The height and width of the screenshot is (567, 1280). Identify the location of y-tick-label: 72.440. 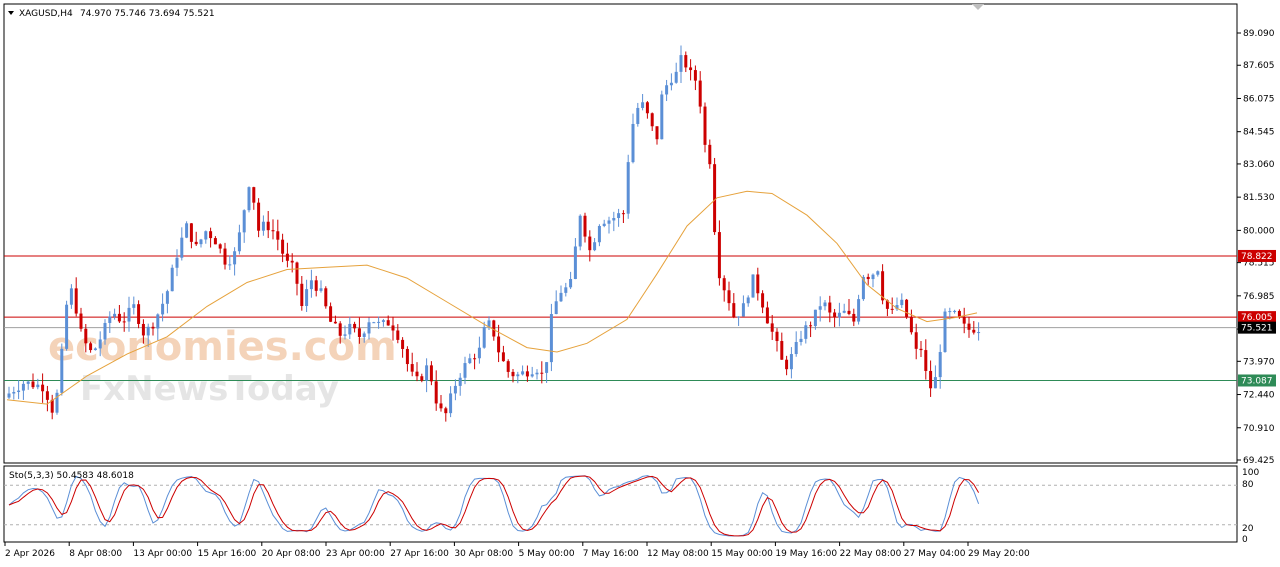
(1259, 396).